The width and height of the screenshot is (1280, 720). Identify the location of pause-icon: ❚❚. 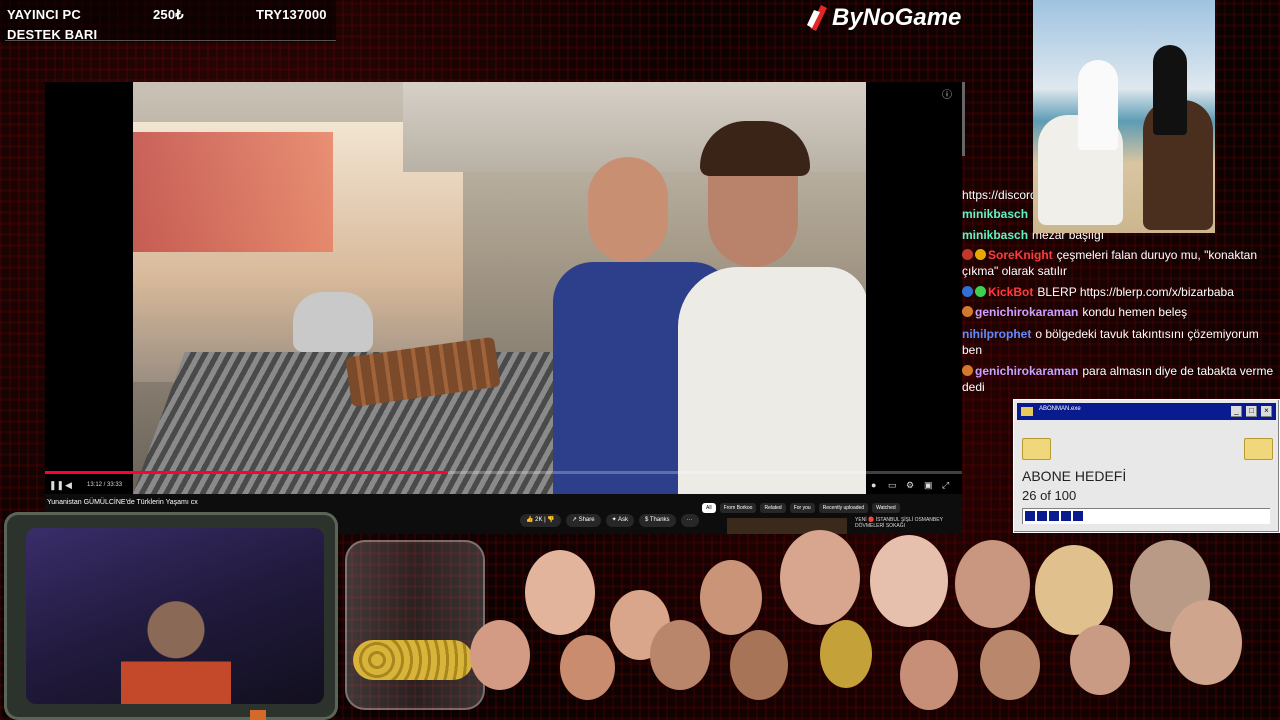
(56, 485).